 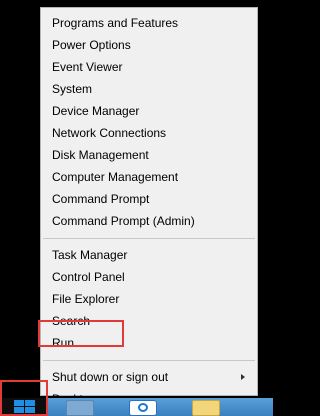 I want to click on menu-item-command-prompt: Command Prompt, so click(x=149, y=199).